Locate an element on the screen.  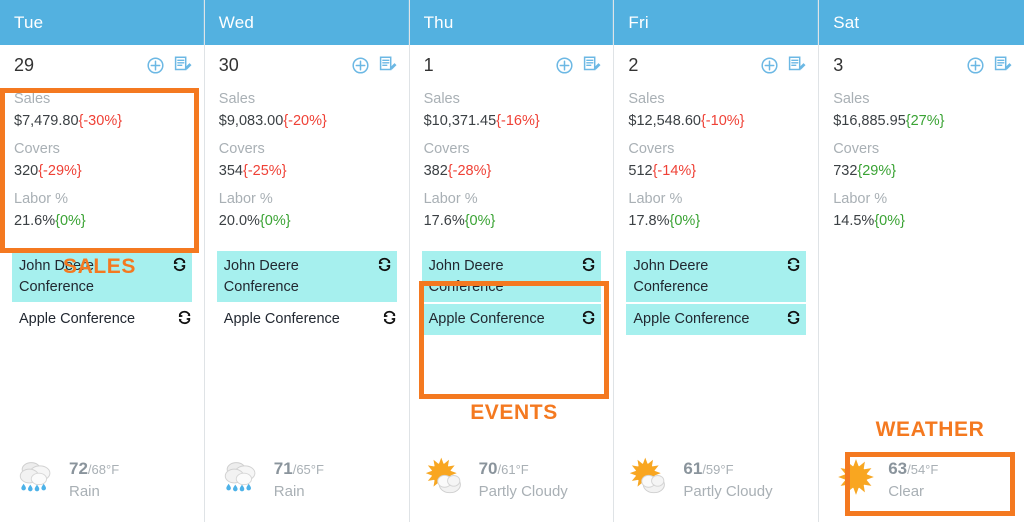
covers-amount: 320 is located at coordinates (26, 171).